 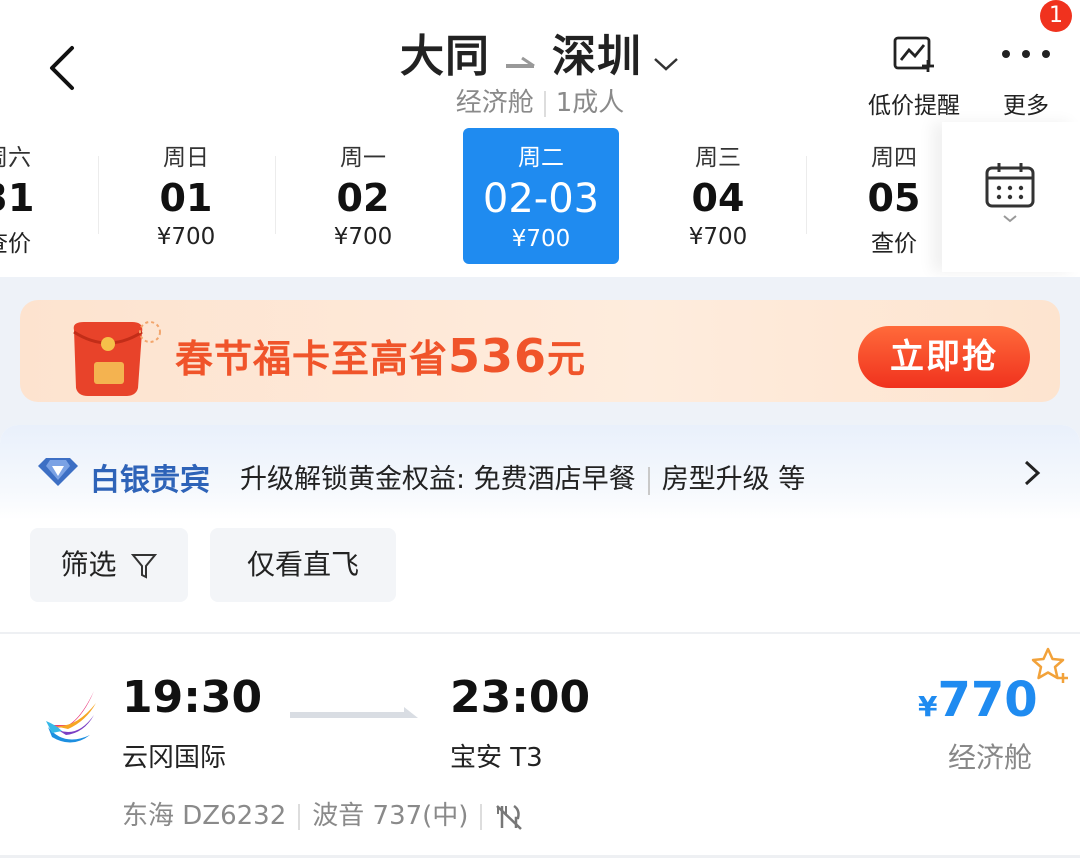 What do you see at coordinates (1032, 473) in the screenshot?
I see `chevron-right-icon` at bounding box center [1032, 473].